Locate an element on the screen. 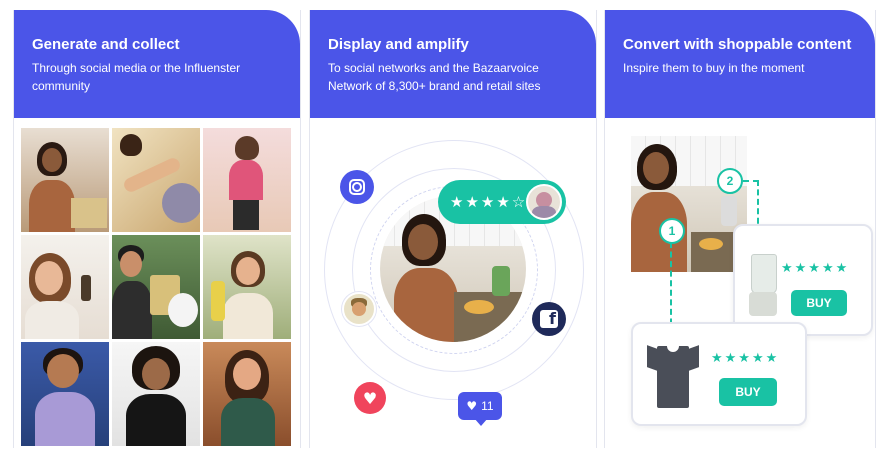 The image size is (877, 452). facebook-icon: f is located at coordinates (549, 319).